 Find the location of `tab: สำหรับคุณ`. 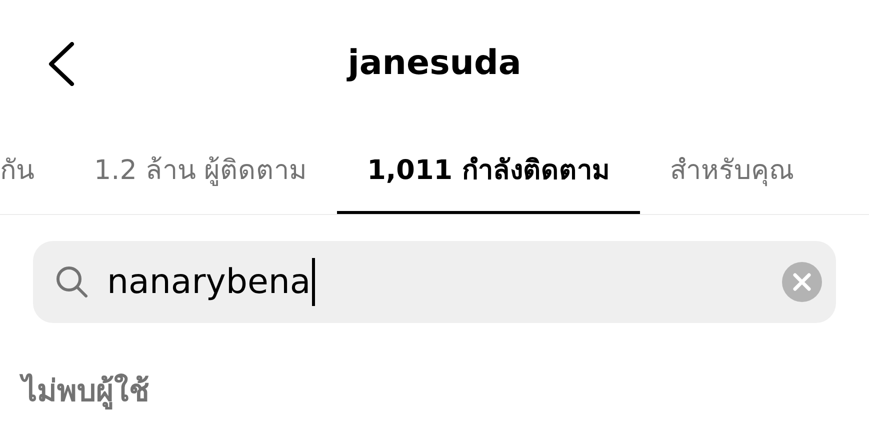

tab: สำหรับคุณ is located at coordinates (732, 171).